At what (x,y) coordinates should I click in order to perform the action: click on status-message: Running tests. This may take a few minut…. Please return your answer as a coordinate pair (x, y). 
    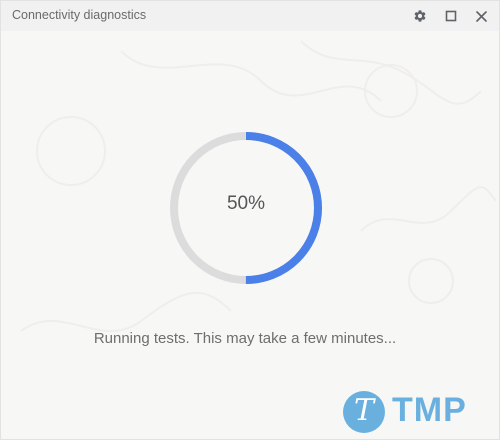
    Looking at the image, I should click on (245, 338).